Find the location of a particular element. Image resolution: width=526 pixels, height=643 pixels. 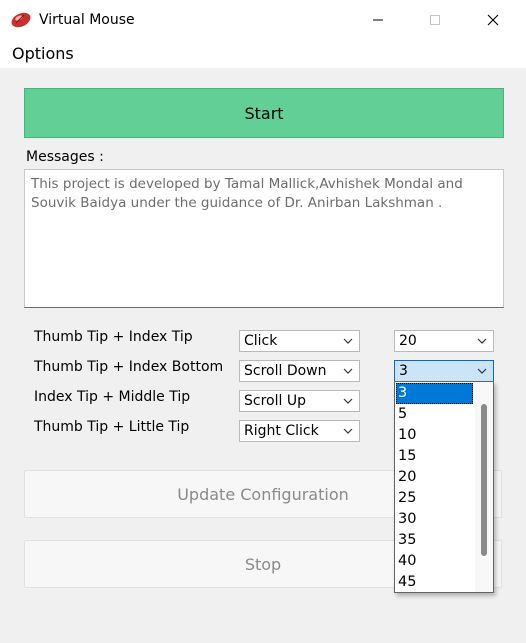

minimize-icon is located at coordinates (378, 20).